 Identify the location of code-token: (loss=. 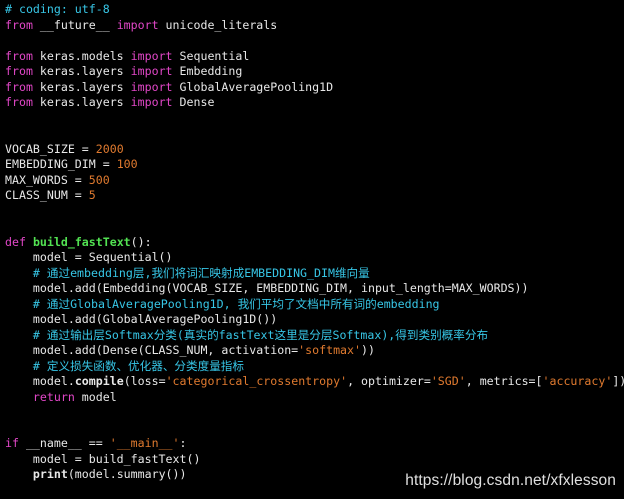
(144, 381).